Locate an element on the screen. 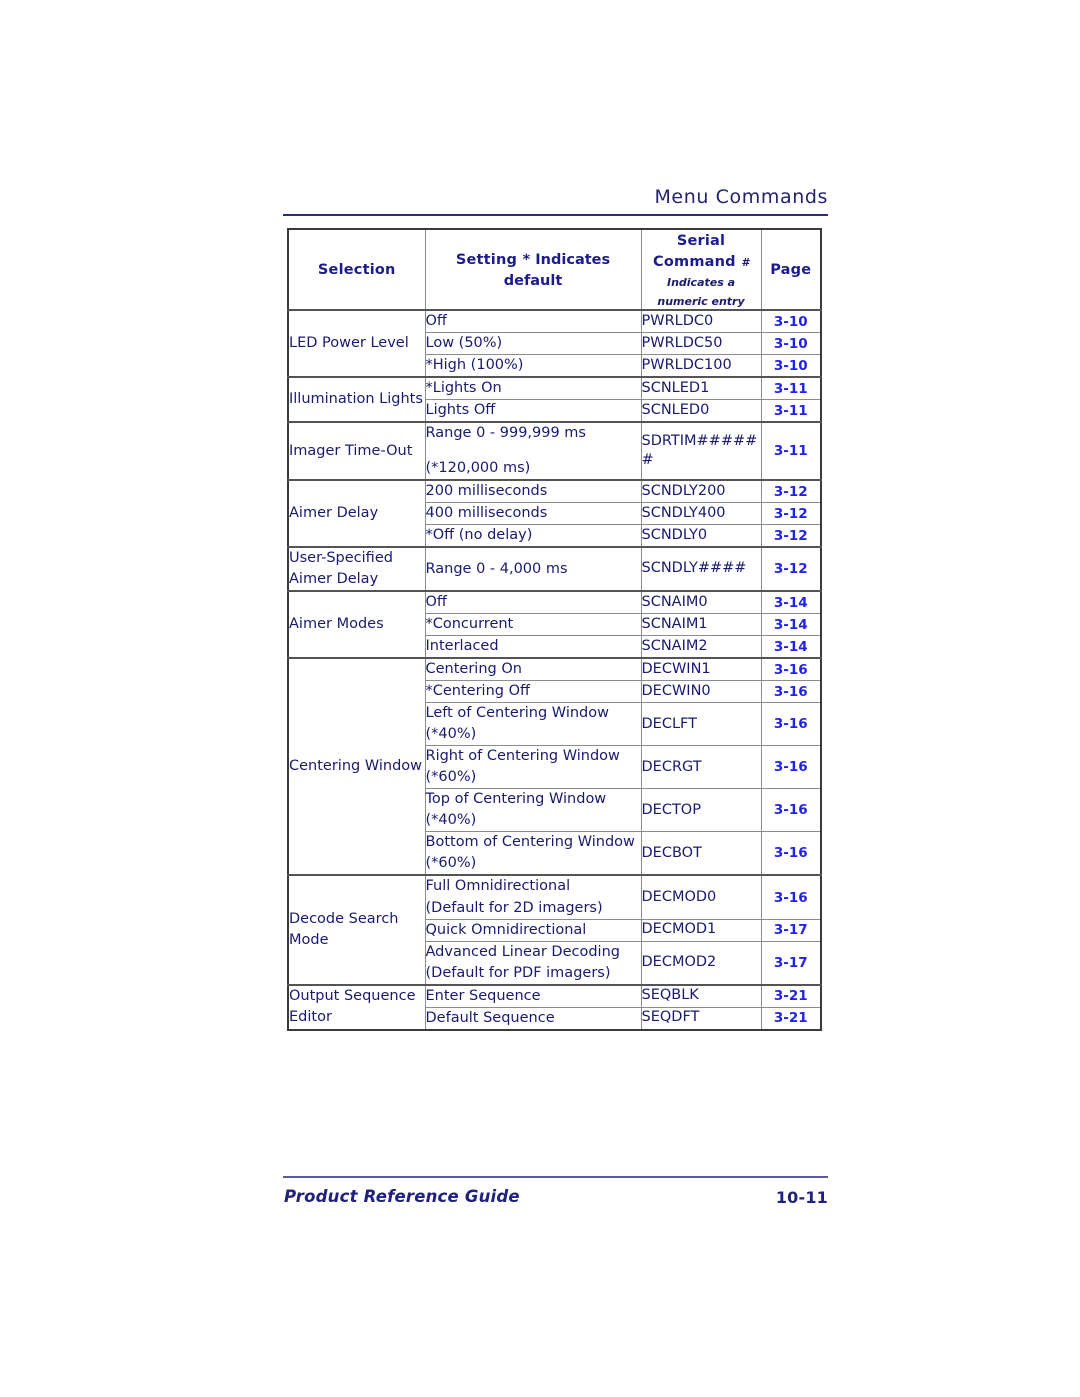 The height and width of the screenshot is (1397, 1080). setting-label: Lights Off is located at coordinates (460, 410).